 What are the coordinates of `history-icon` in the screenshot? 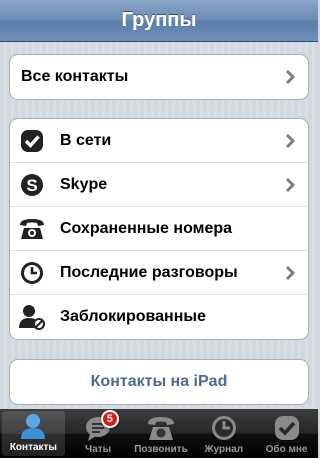 It's located at (224, 428).